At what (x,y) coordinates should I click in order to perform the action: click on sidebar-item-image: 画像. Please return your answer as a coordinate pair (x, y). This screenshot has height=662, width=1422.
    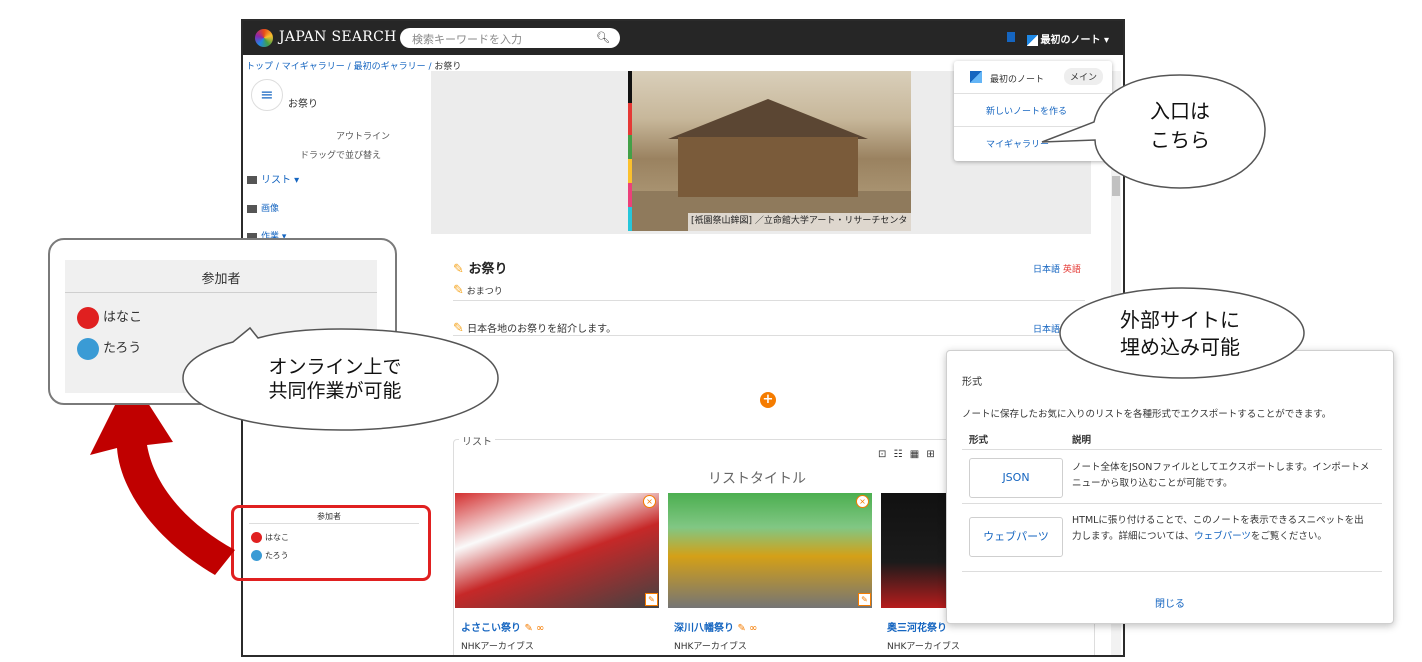
    Looking at the image, I should click on (263, 207).